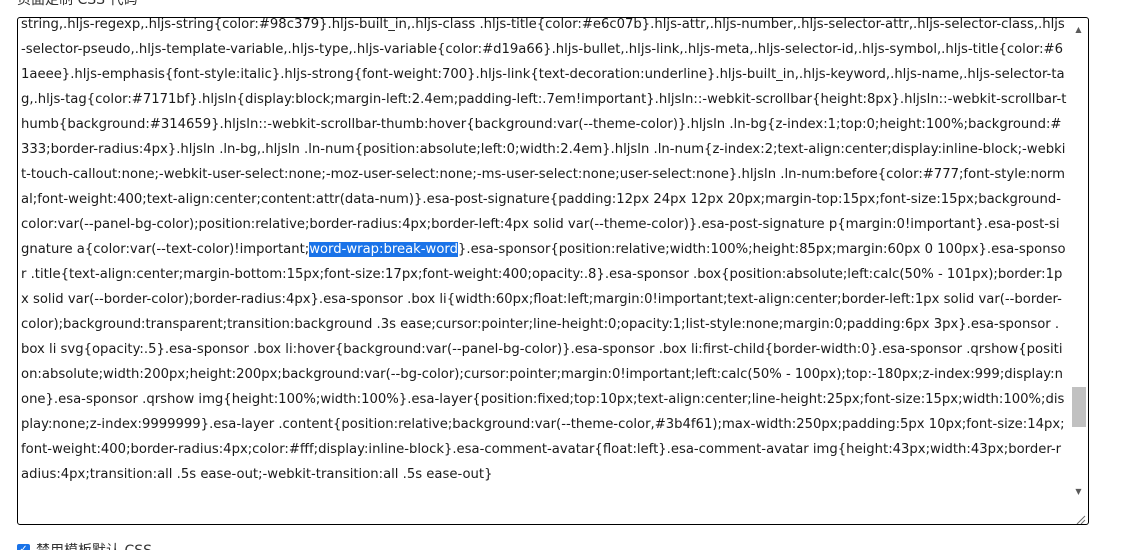 This screenshot has height=550, width=1141. Describe the element at coordinates (1078, 262) in the screenshot. I see `vertical-scrollbar: ▲ ▼` at that location.